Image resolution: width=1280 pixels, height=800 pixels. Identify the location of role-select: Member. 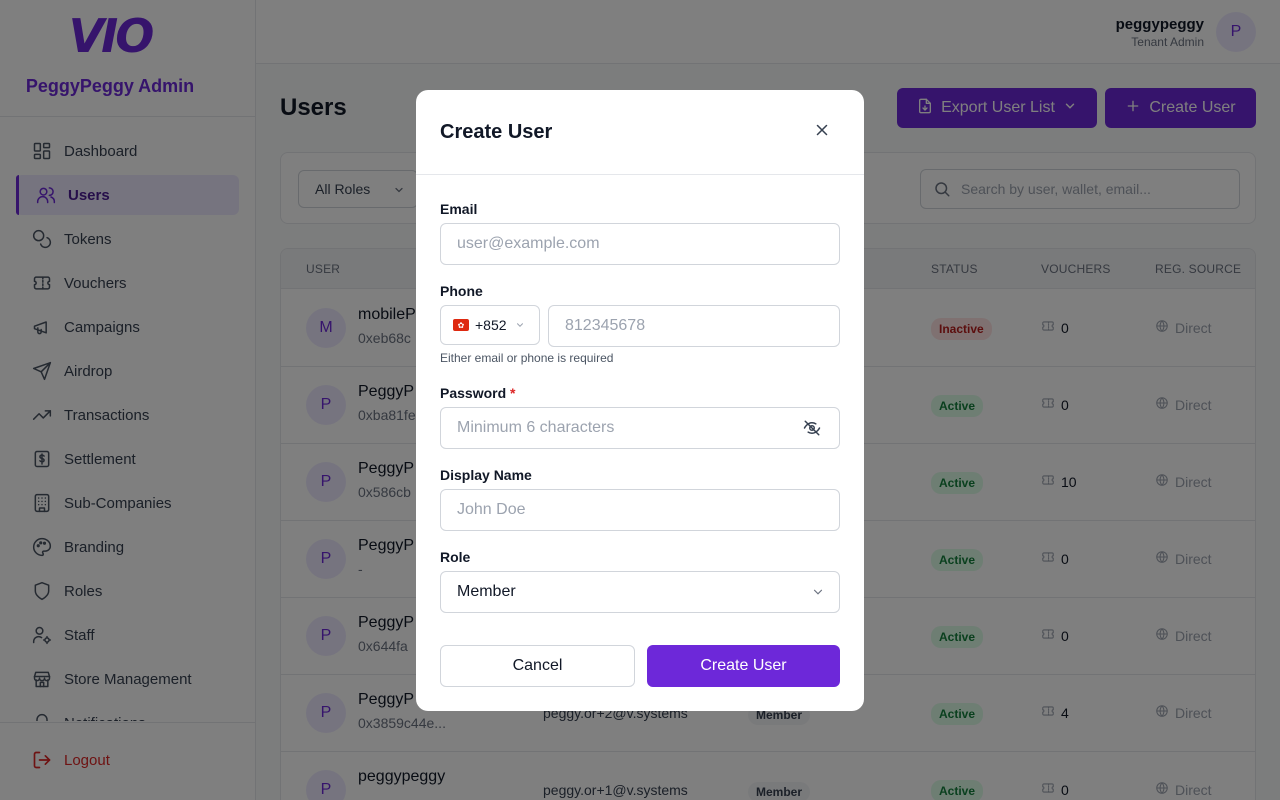
(640, 592).